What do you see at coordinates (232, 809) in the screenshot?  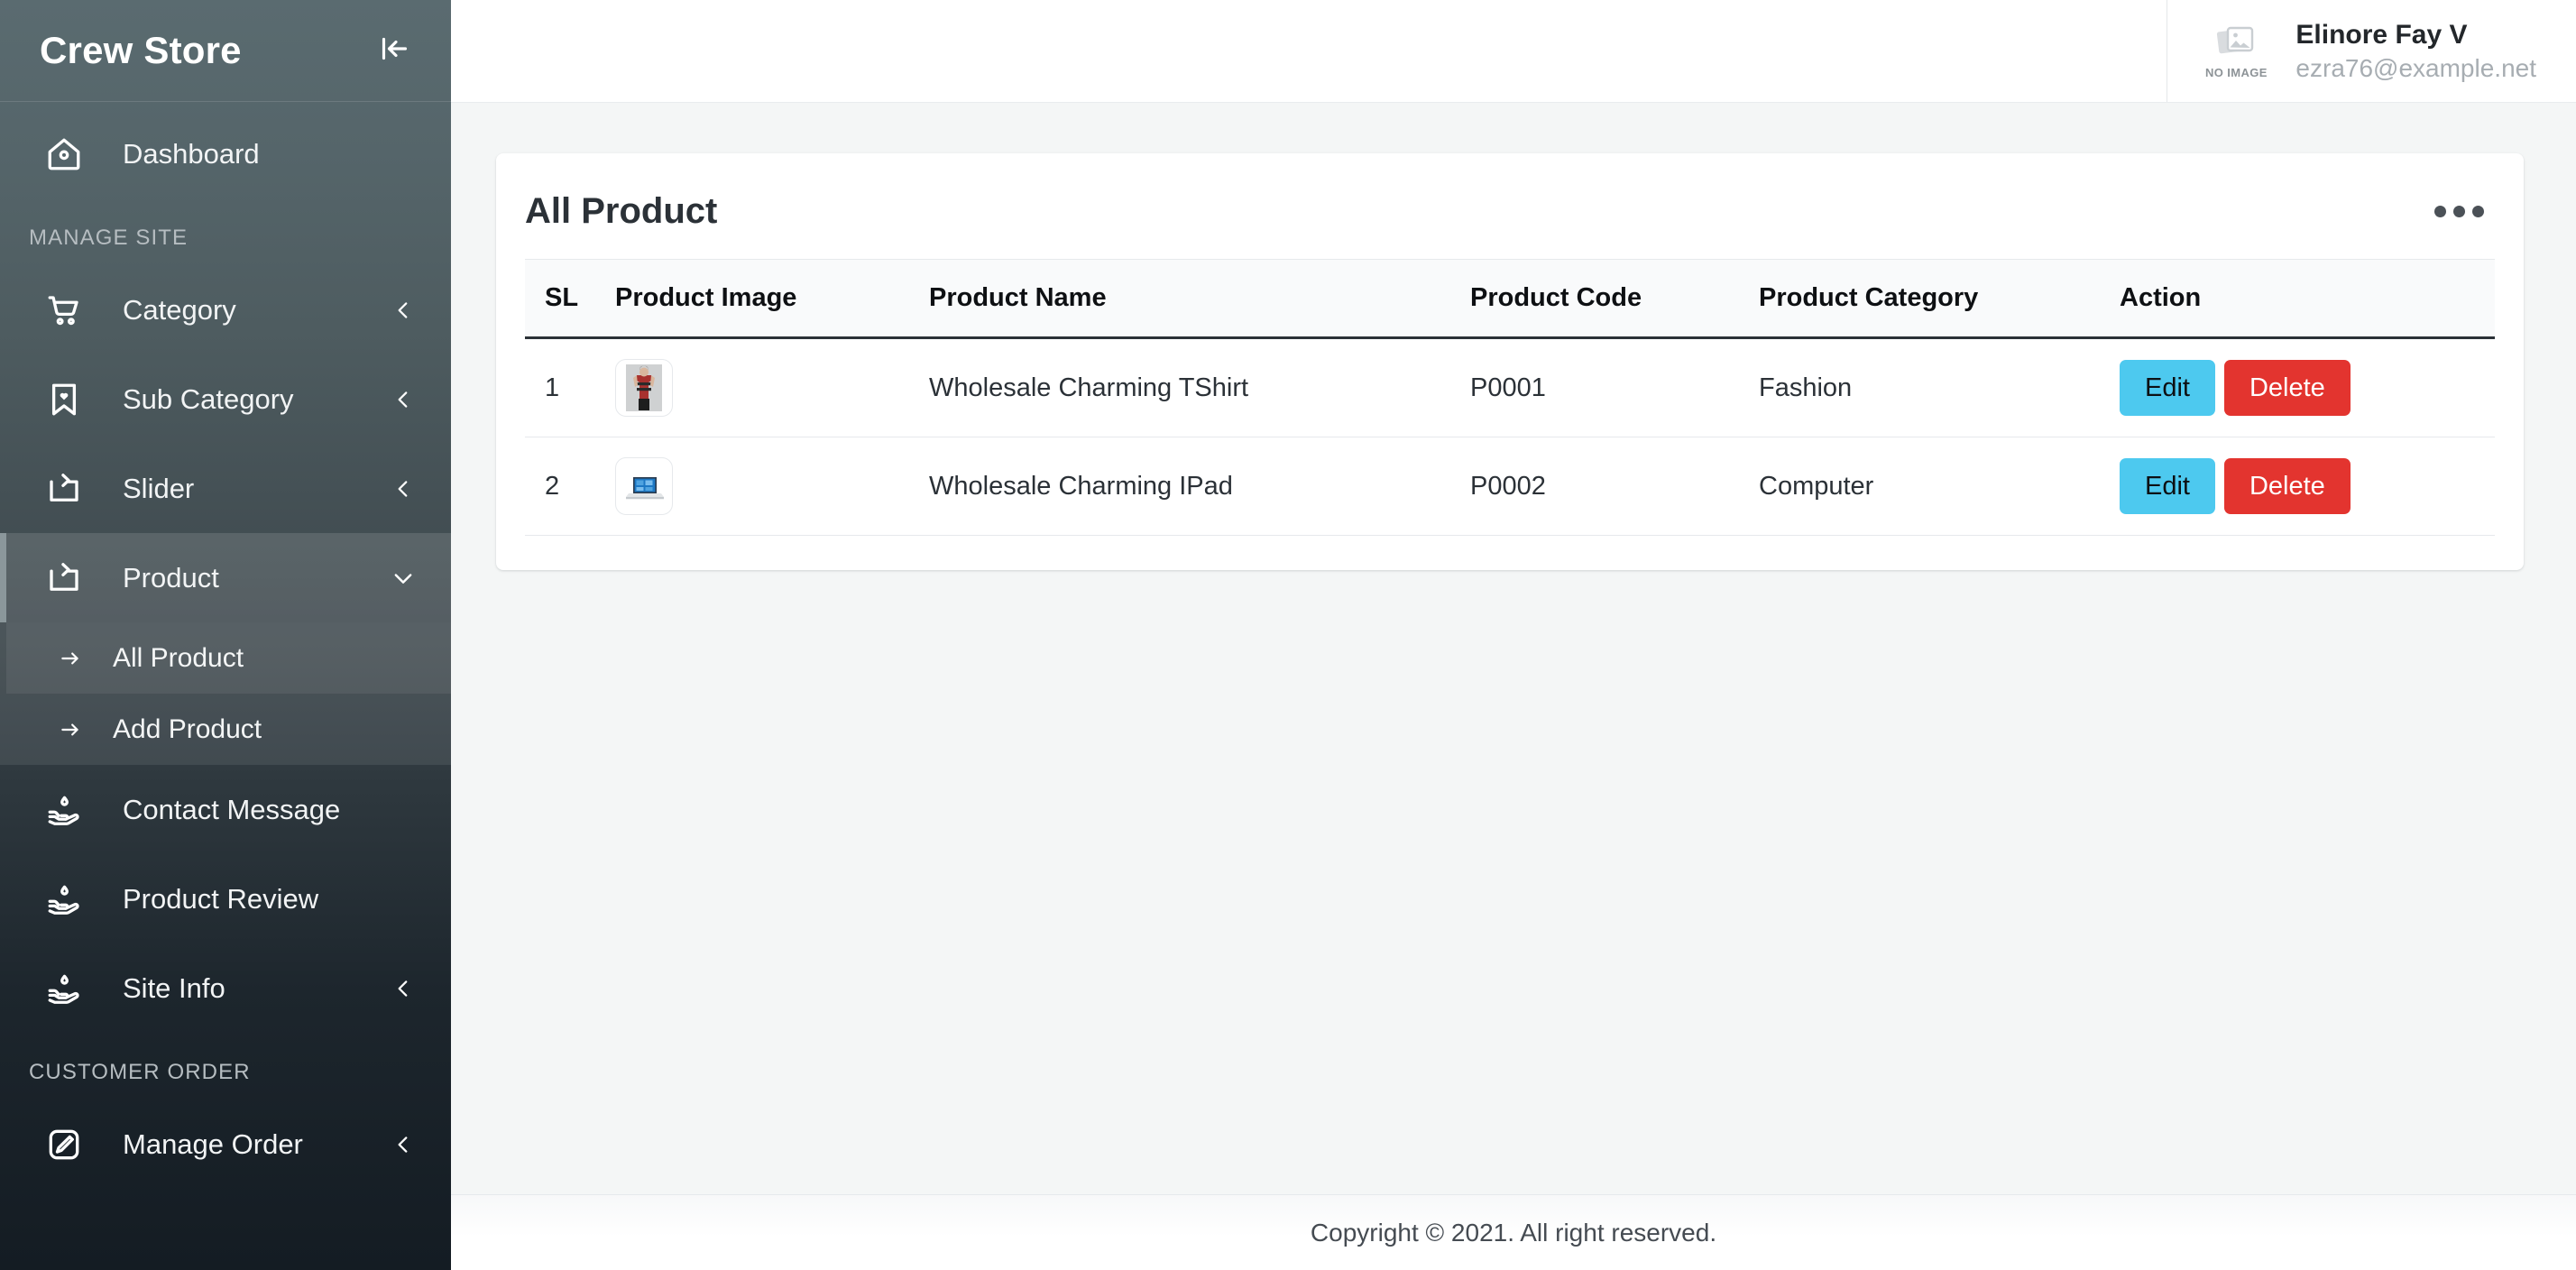 I see `sidebar-item-label: Contact Message` at bounding box center [232, 809].